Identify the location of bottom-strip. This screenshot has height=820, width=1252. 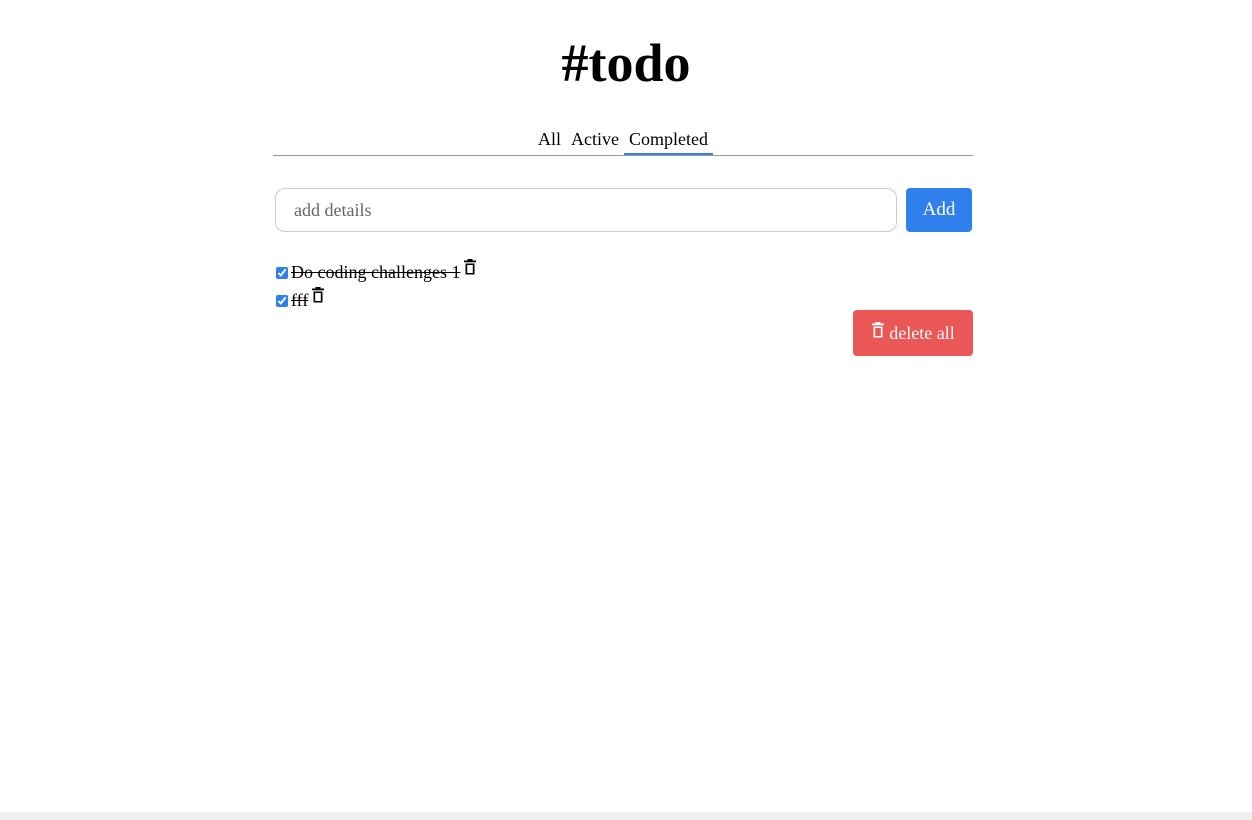
(626, 816).